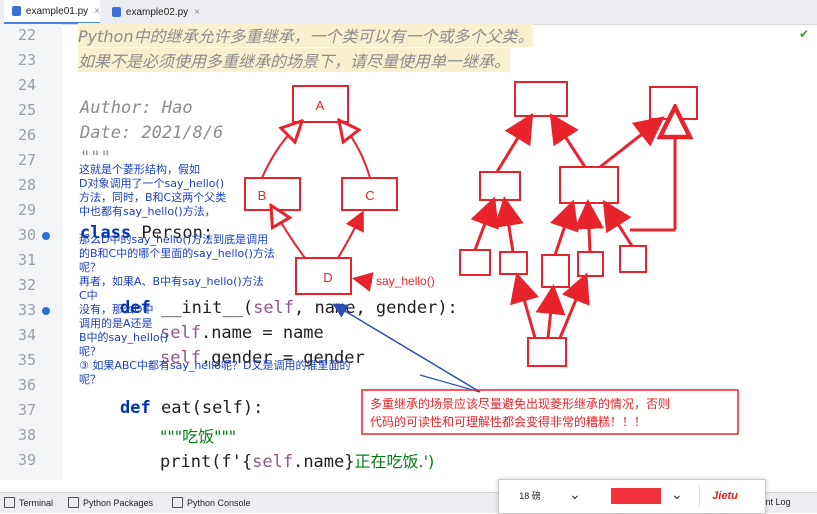 Image resolution: width=817 pixels, height=514 pixels. What do you see at coordinates (177, 502) in the screenshot?
I see `console-icon` at bounding box center [177, 502].